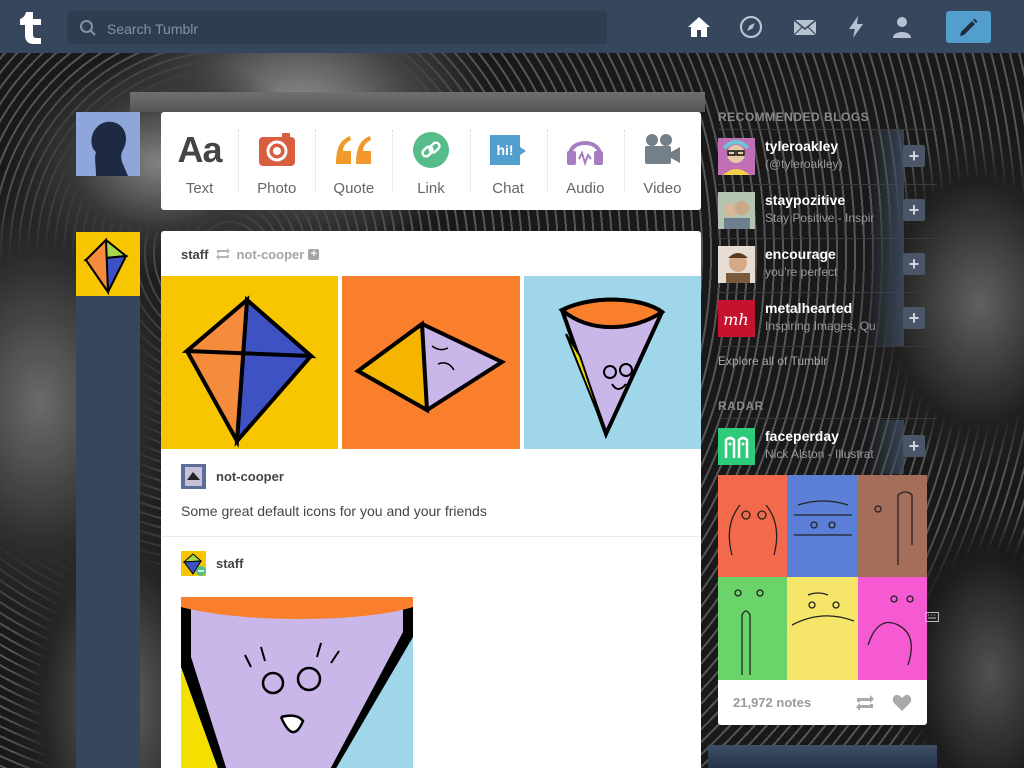  I want to click on camera-icon, so click(276, 149).